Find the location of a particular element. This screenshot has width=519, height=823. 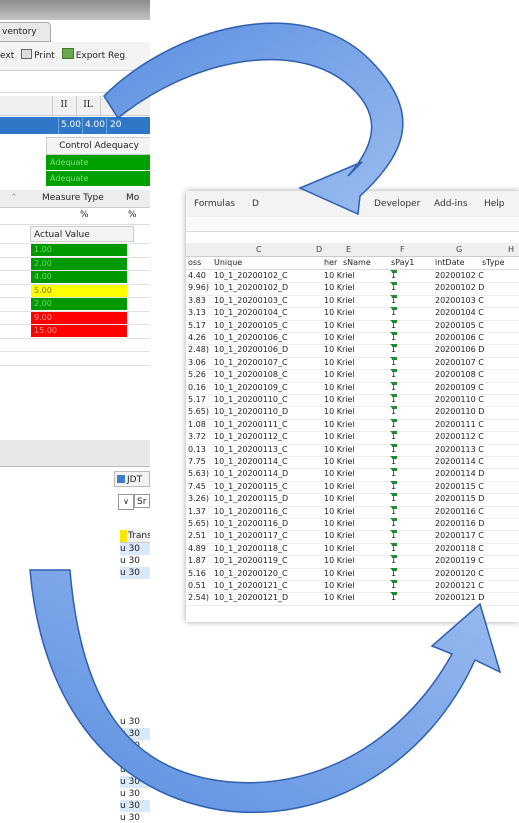

arrow-top-right is located at coordinates (253, 119).